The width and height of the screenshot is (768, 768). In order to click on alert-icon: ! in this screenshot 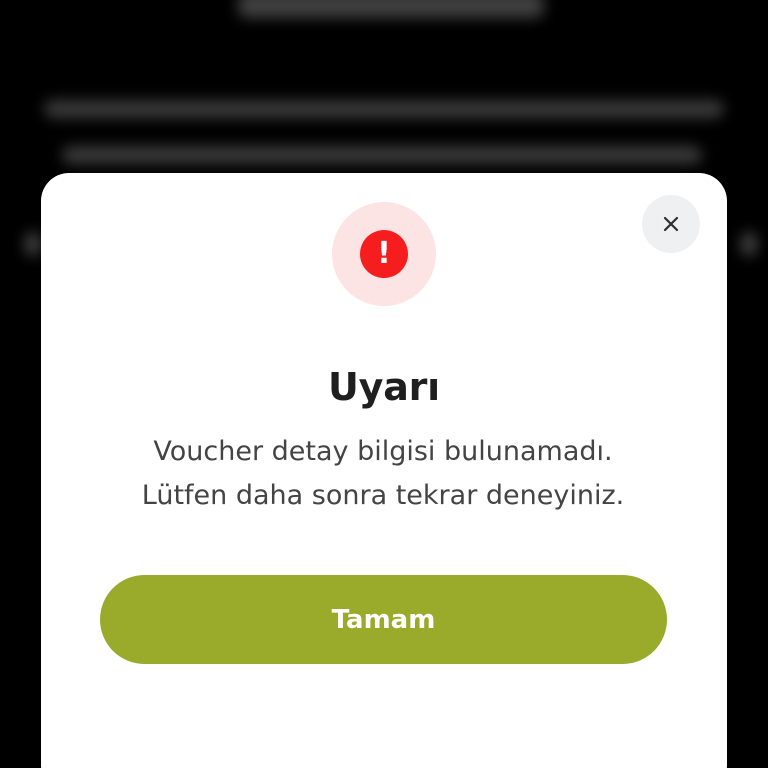, I will do `click(384, 254)`.